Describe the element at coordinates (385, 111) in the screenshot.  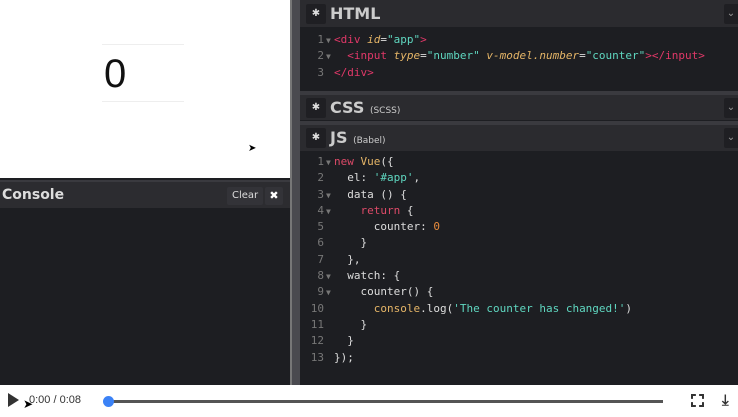
I see `css-panel-preprocessor: (SCSS)` at that location.